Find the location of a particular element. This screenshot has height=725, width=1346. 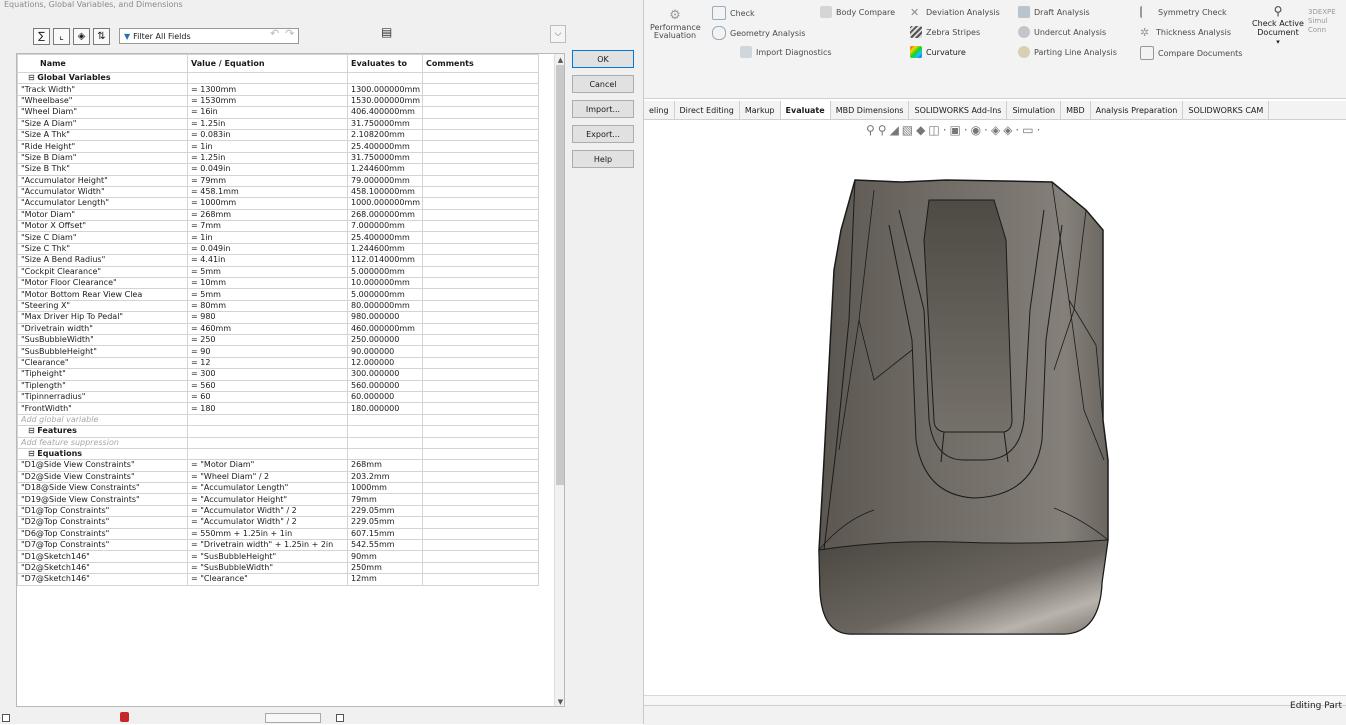

tab-solidworks-add-ins: SOLIDWORKS Add-Ins is located at coordinates (958, 110).